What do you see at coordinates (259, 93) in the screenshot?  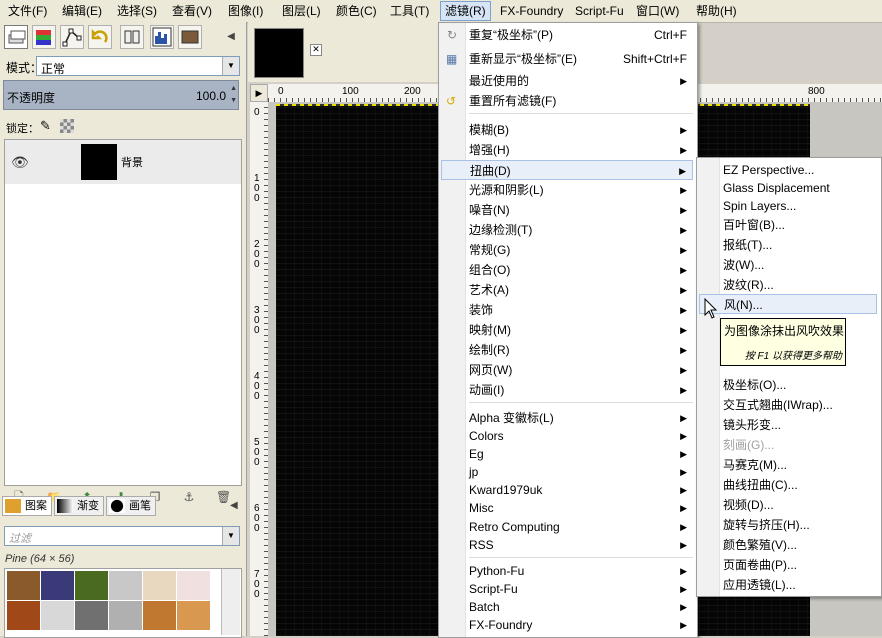 I see `ruler-corner-icon: ▶` at bounding box center [259, 93].